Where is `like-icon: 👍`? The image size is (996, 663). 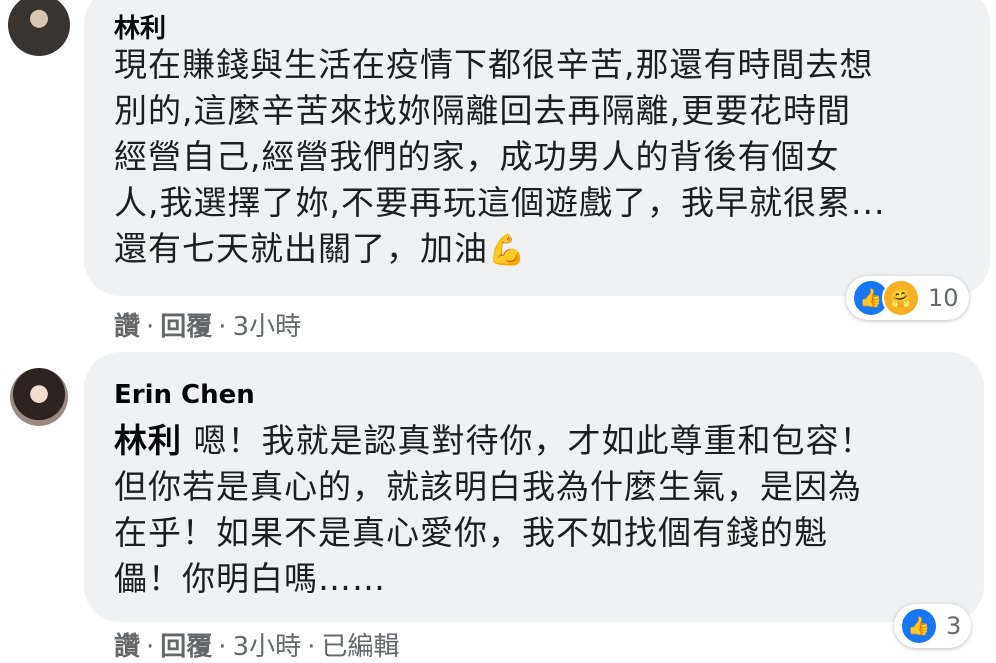
like-icon: 👍 is located at coordinates (919, 626).